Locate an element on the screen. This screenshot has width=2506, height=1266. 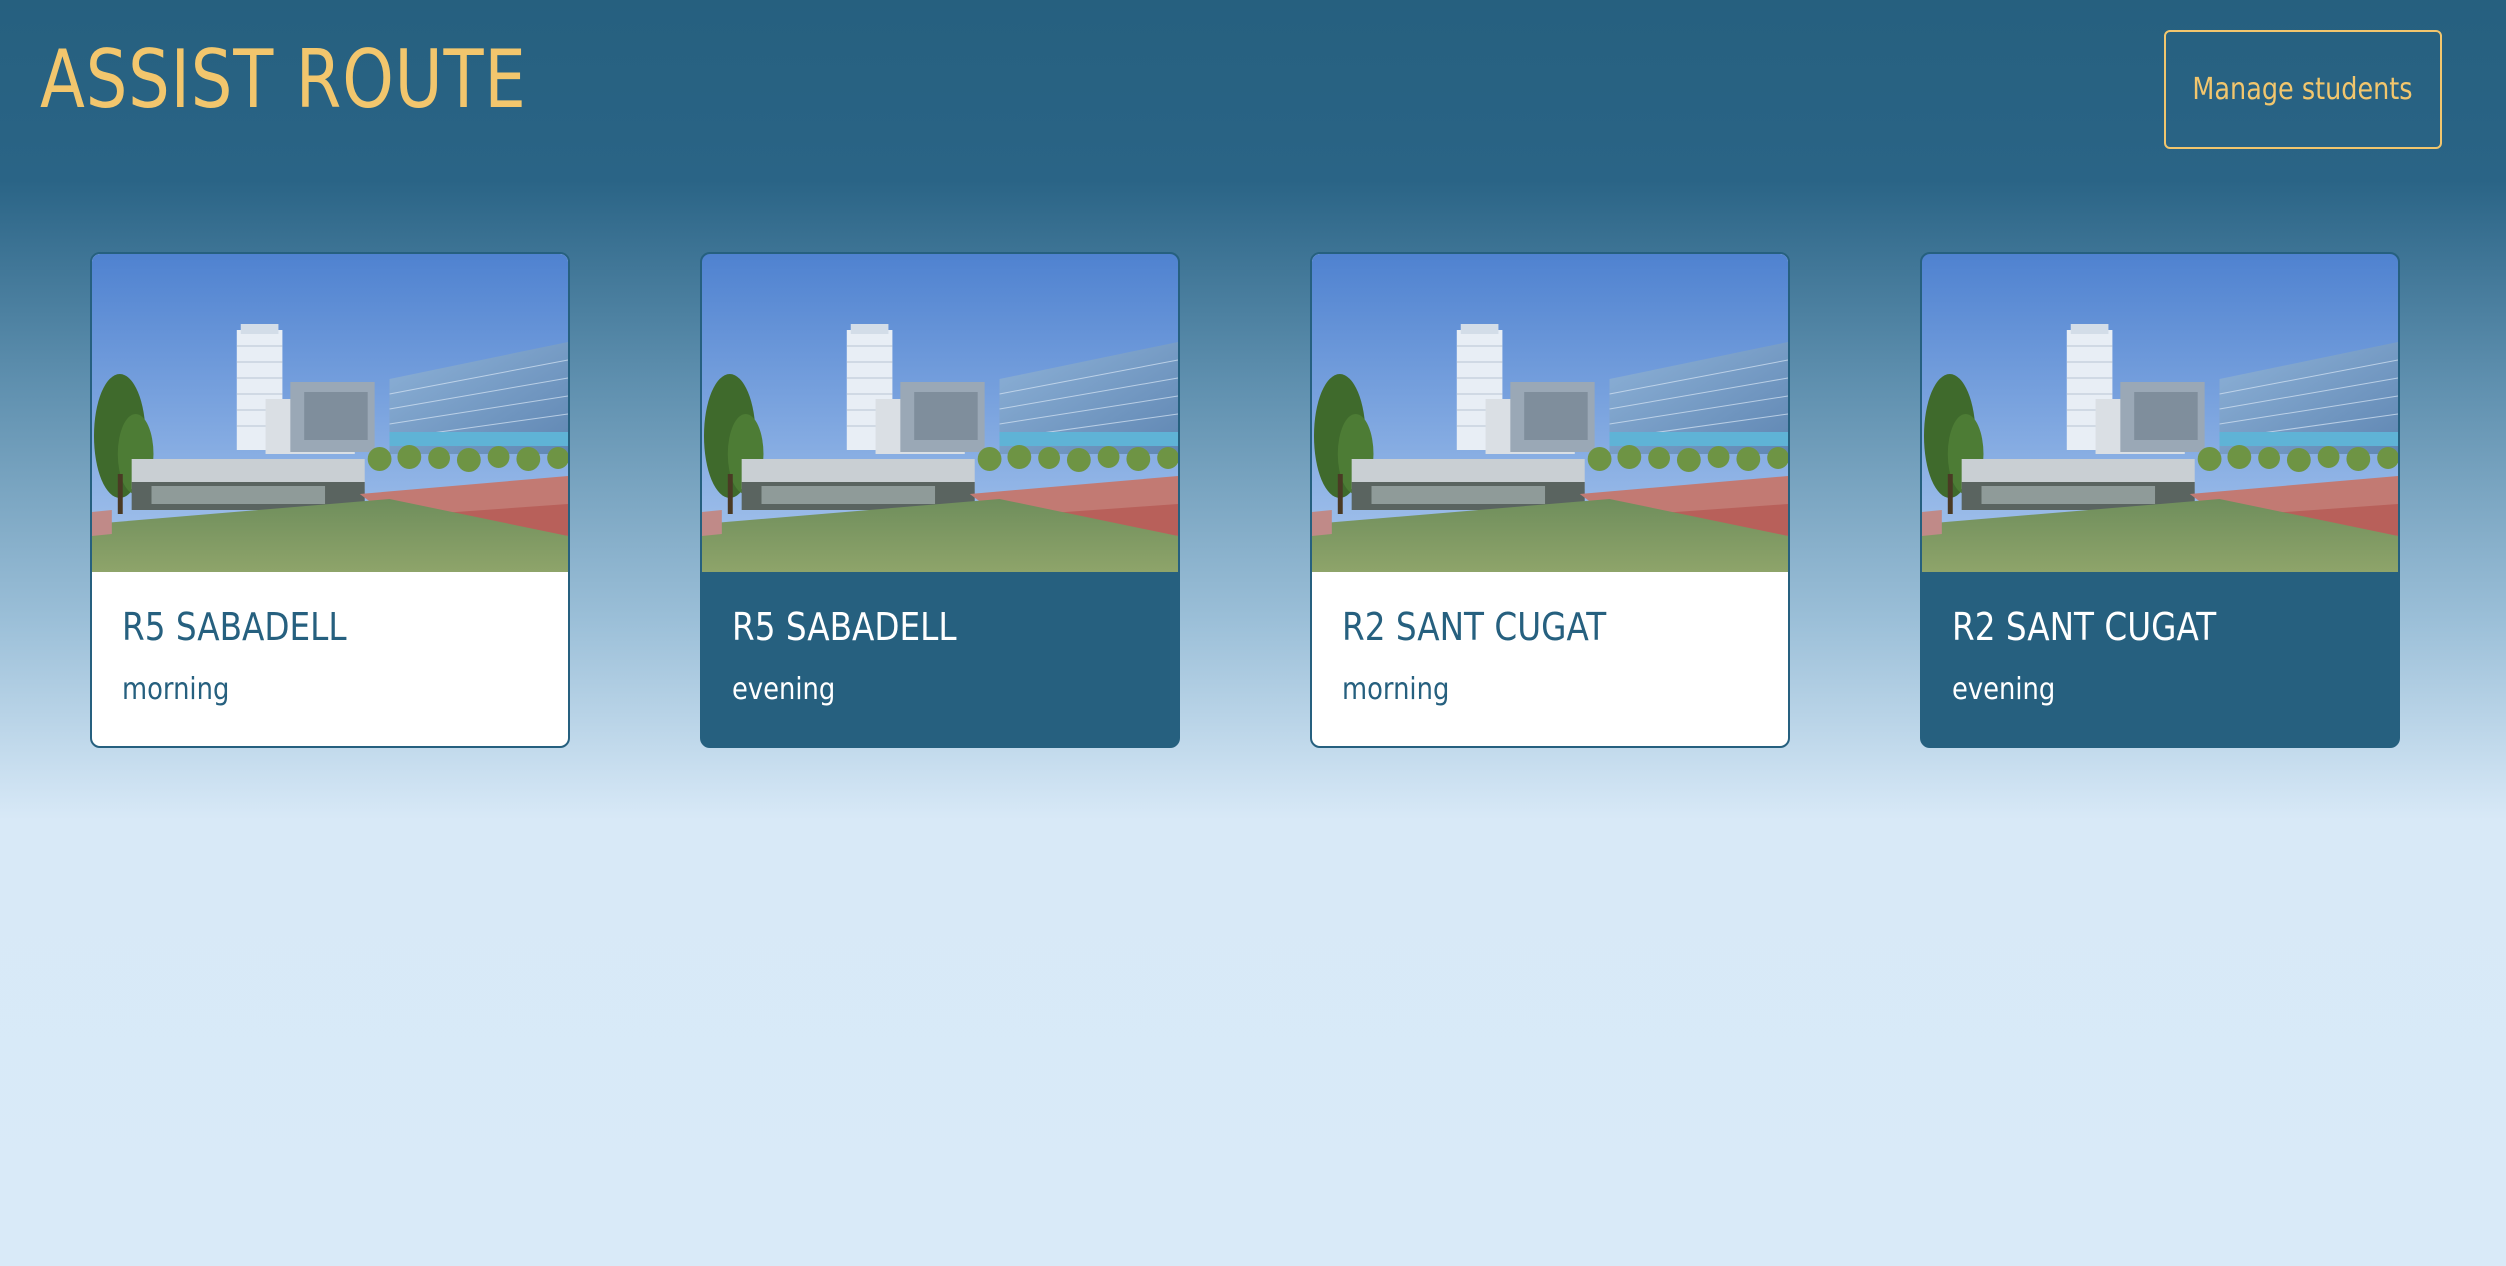
route-card-r2-morning: R2 SANT CUGAT morning is located at coordinates (1550, 500).